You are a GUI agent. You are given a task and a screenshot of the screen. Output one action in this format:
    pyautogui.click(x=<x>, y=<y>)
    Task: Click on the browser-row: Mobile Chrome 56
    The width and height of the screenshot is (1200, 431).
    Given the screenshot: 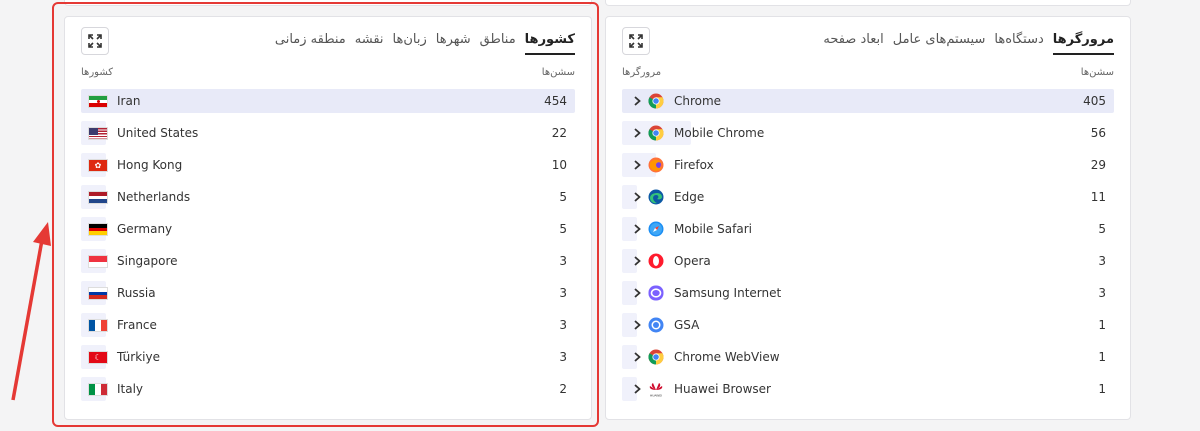 What is the action you would take?
    pyautogui.click(x=868, y=133)
    